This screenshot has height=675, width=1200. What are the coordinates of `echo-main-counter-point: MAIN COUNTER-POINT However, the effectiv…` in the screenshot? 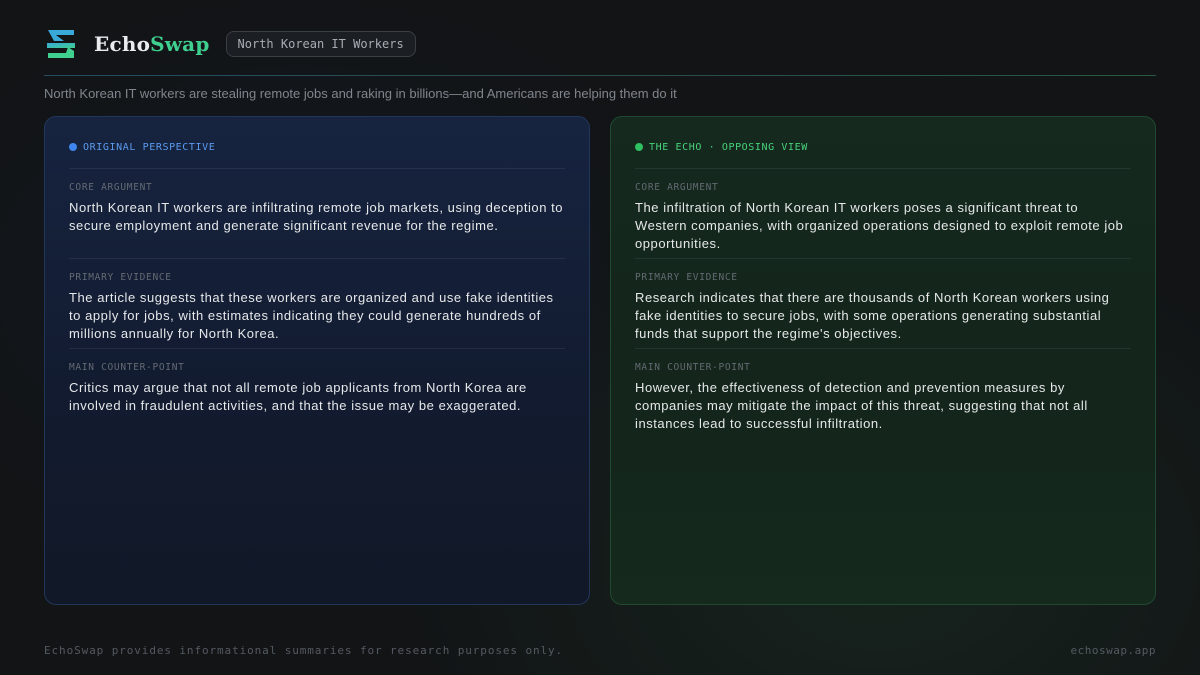 It's located at (883, 393).